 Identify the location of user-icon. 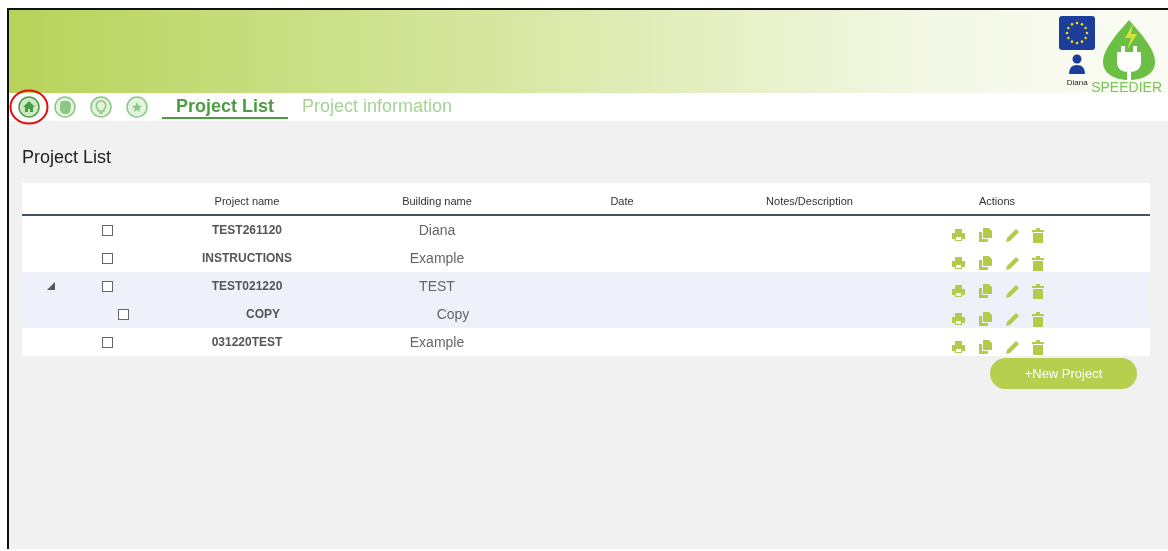
(1077, 64).